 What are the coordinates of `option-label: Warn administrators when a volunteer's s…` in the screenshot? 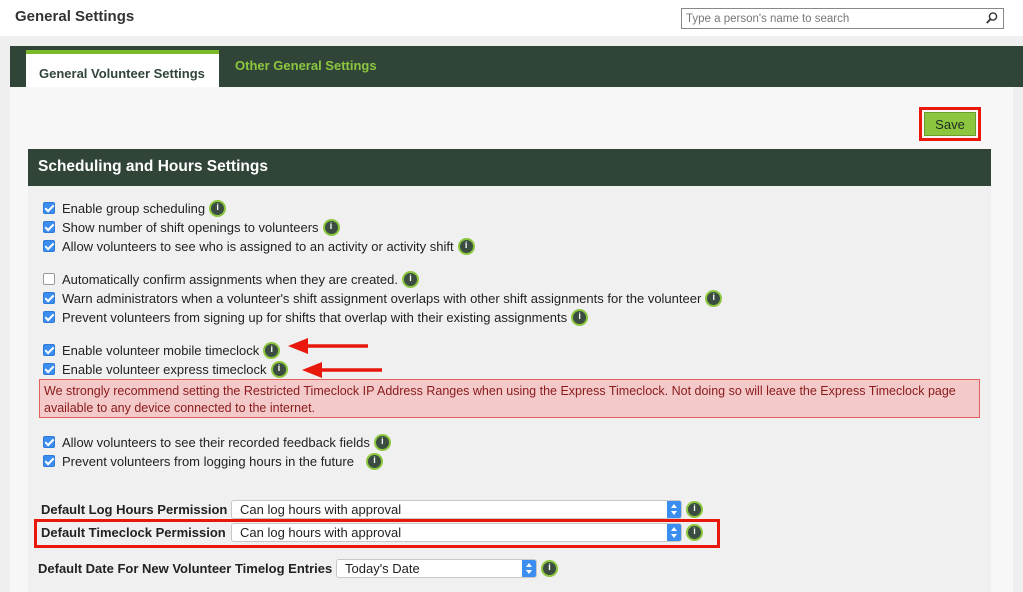 It's located at (382, 298).